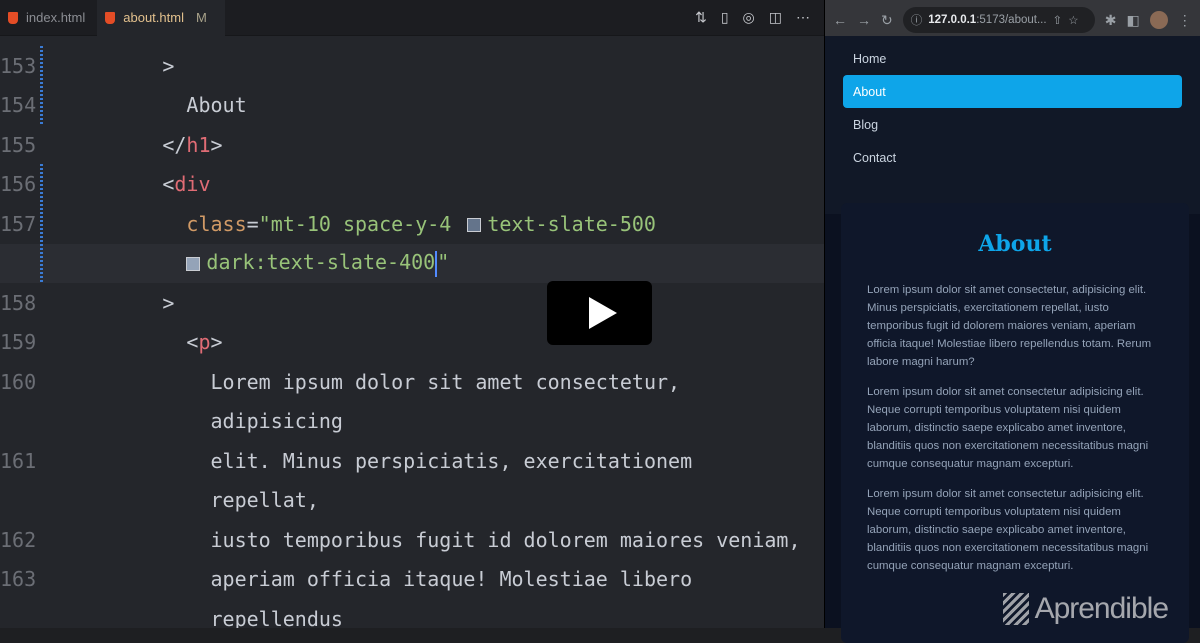 The image size is (1200, 643). Describe the element at coordinates (18, 184) in the screenshot. I see `line-number: 156` at that location.